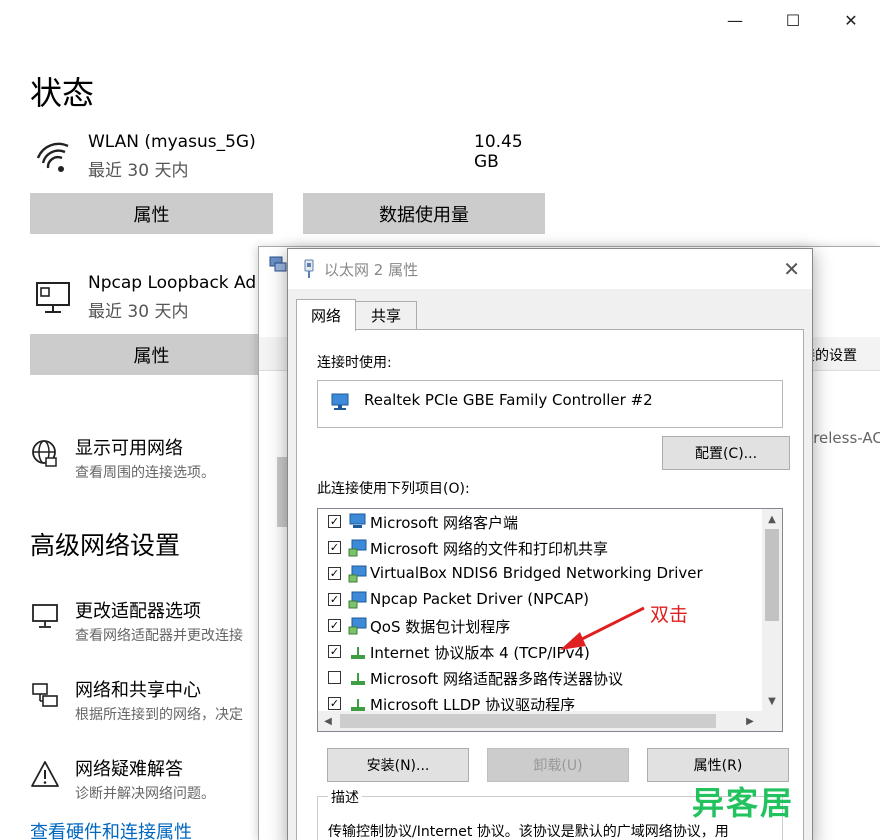  Describe the element at coordinates (172, 142) in the screenshot. I see `network-name: WLAN (myasus_5G)` at that location.